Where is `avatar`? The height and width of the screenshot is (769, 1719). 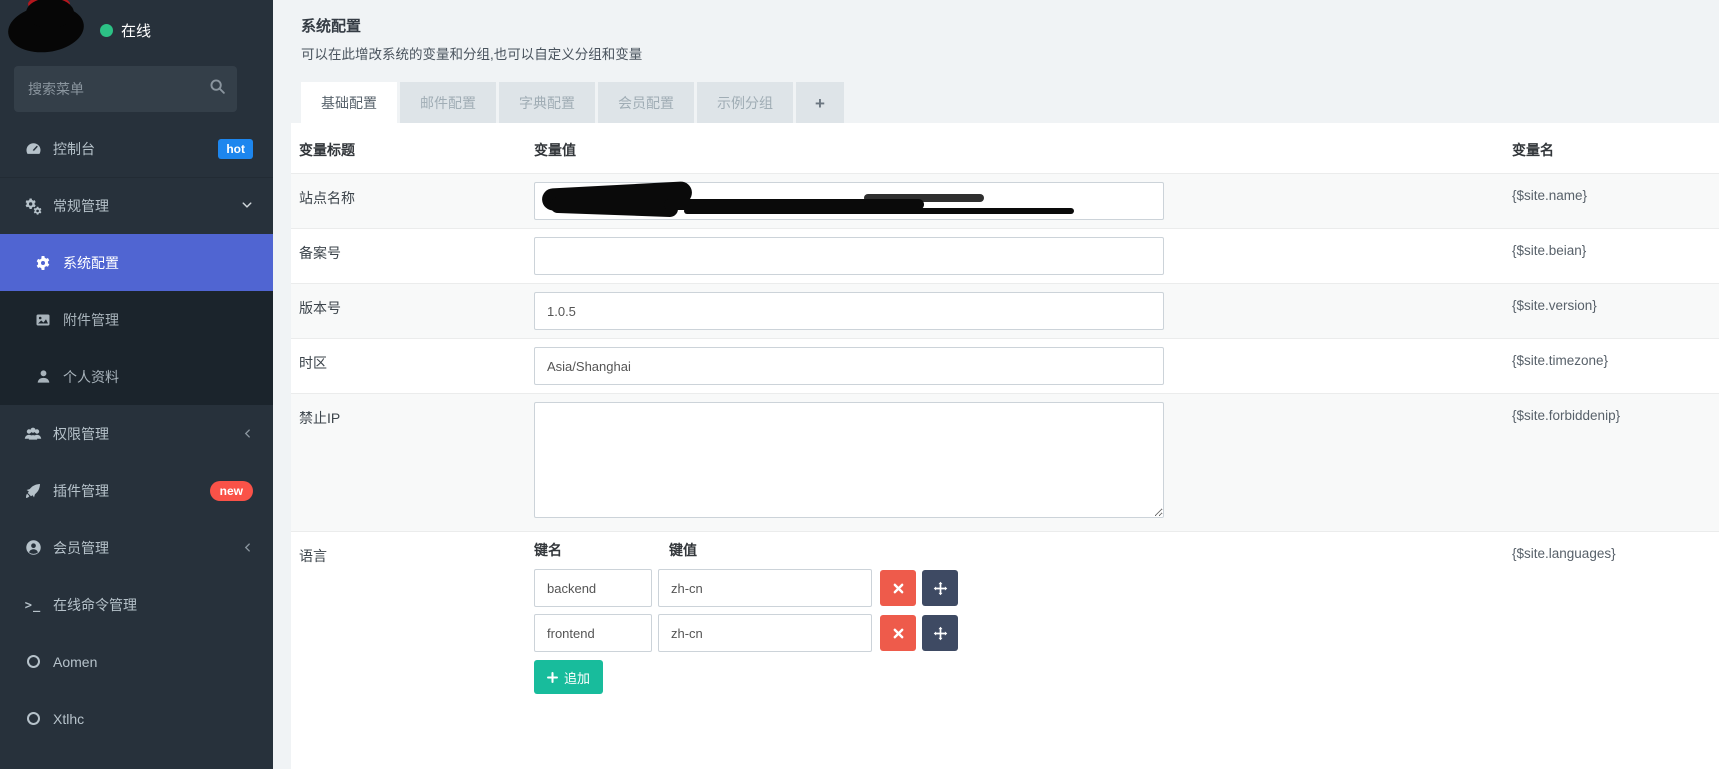
avatar is located at coordinates (48, 28).